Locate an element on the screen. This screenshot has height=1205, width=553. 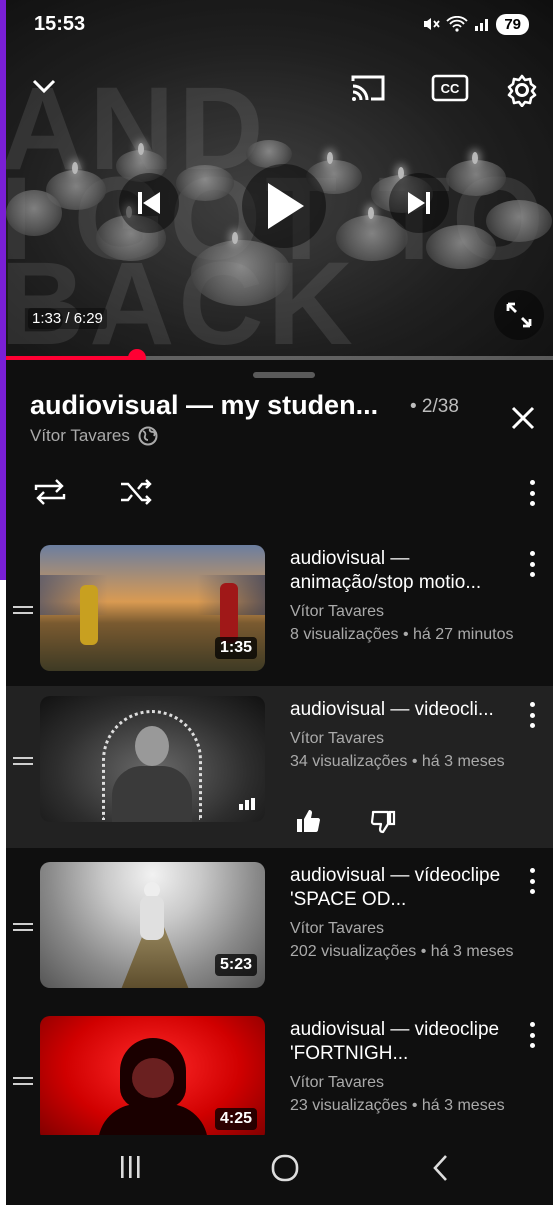
video-duration: 4:25 is located at coordinates (235, 1119).